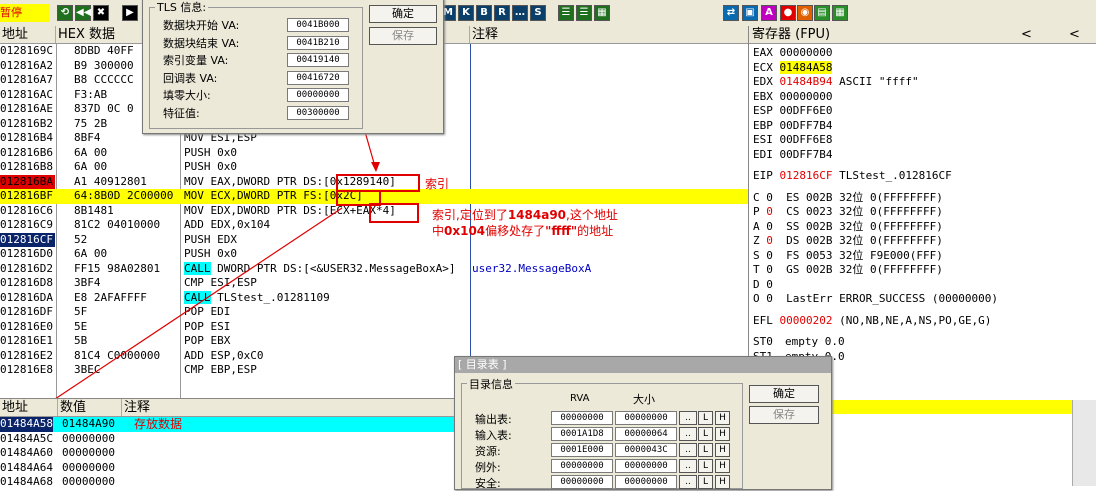 The image size is (1096, 491). I want to click on b-button: B, so click(484, 13).